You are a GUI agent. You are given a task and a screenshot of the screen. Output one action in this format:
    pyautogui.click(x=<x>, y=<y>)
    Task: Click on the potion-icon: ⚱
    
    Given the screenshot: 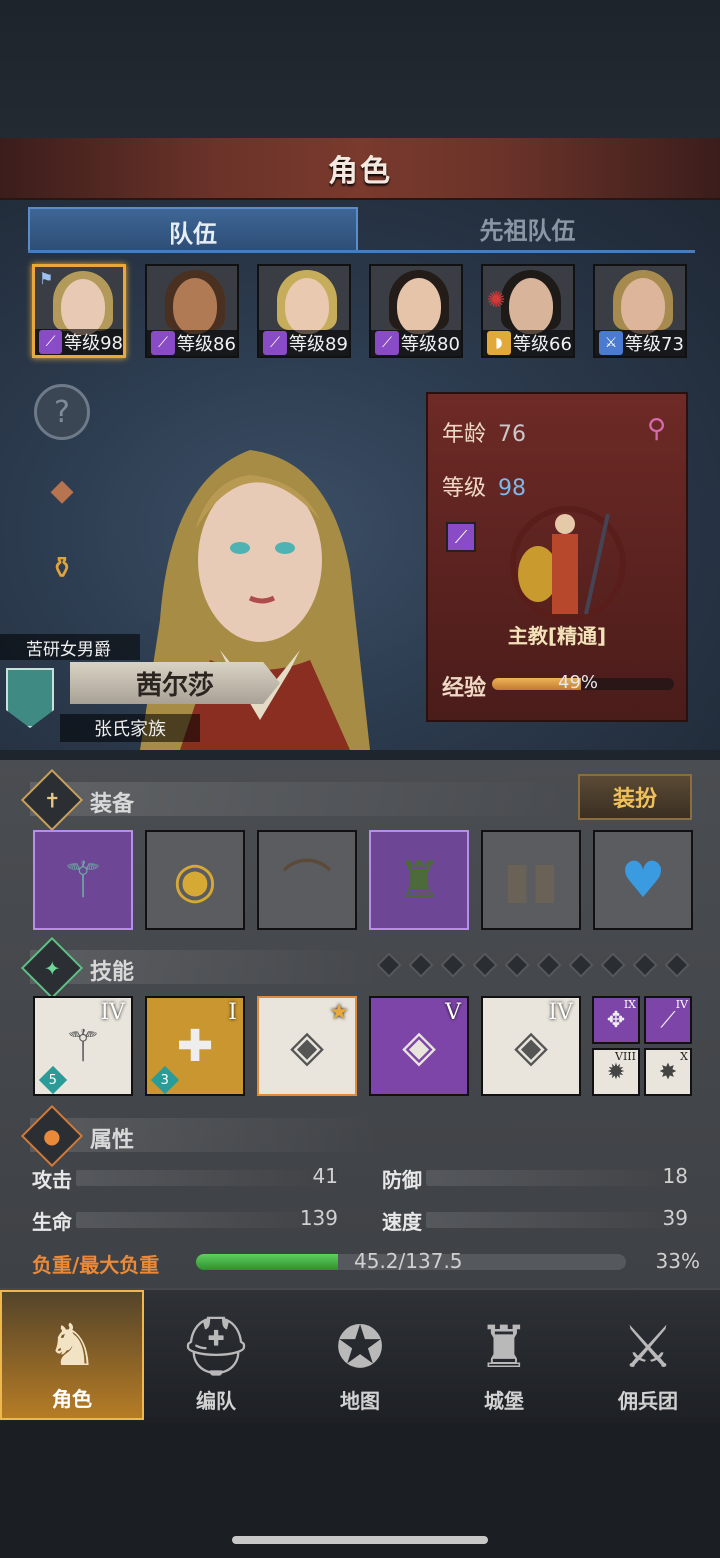 What is the action you would take?
    pyautogui.click(x=62, y=568)
    